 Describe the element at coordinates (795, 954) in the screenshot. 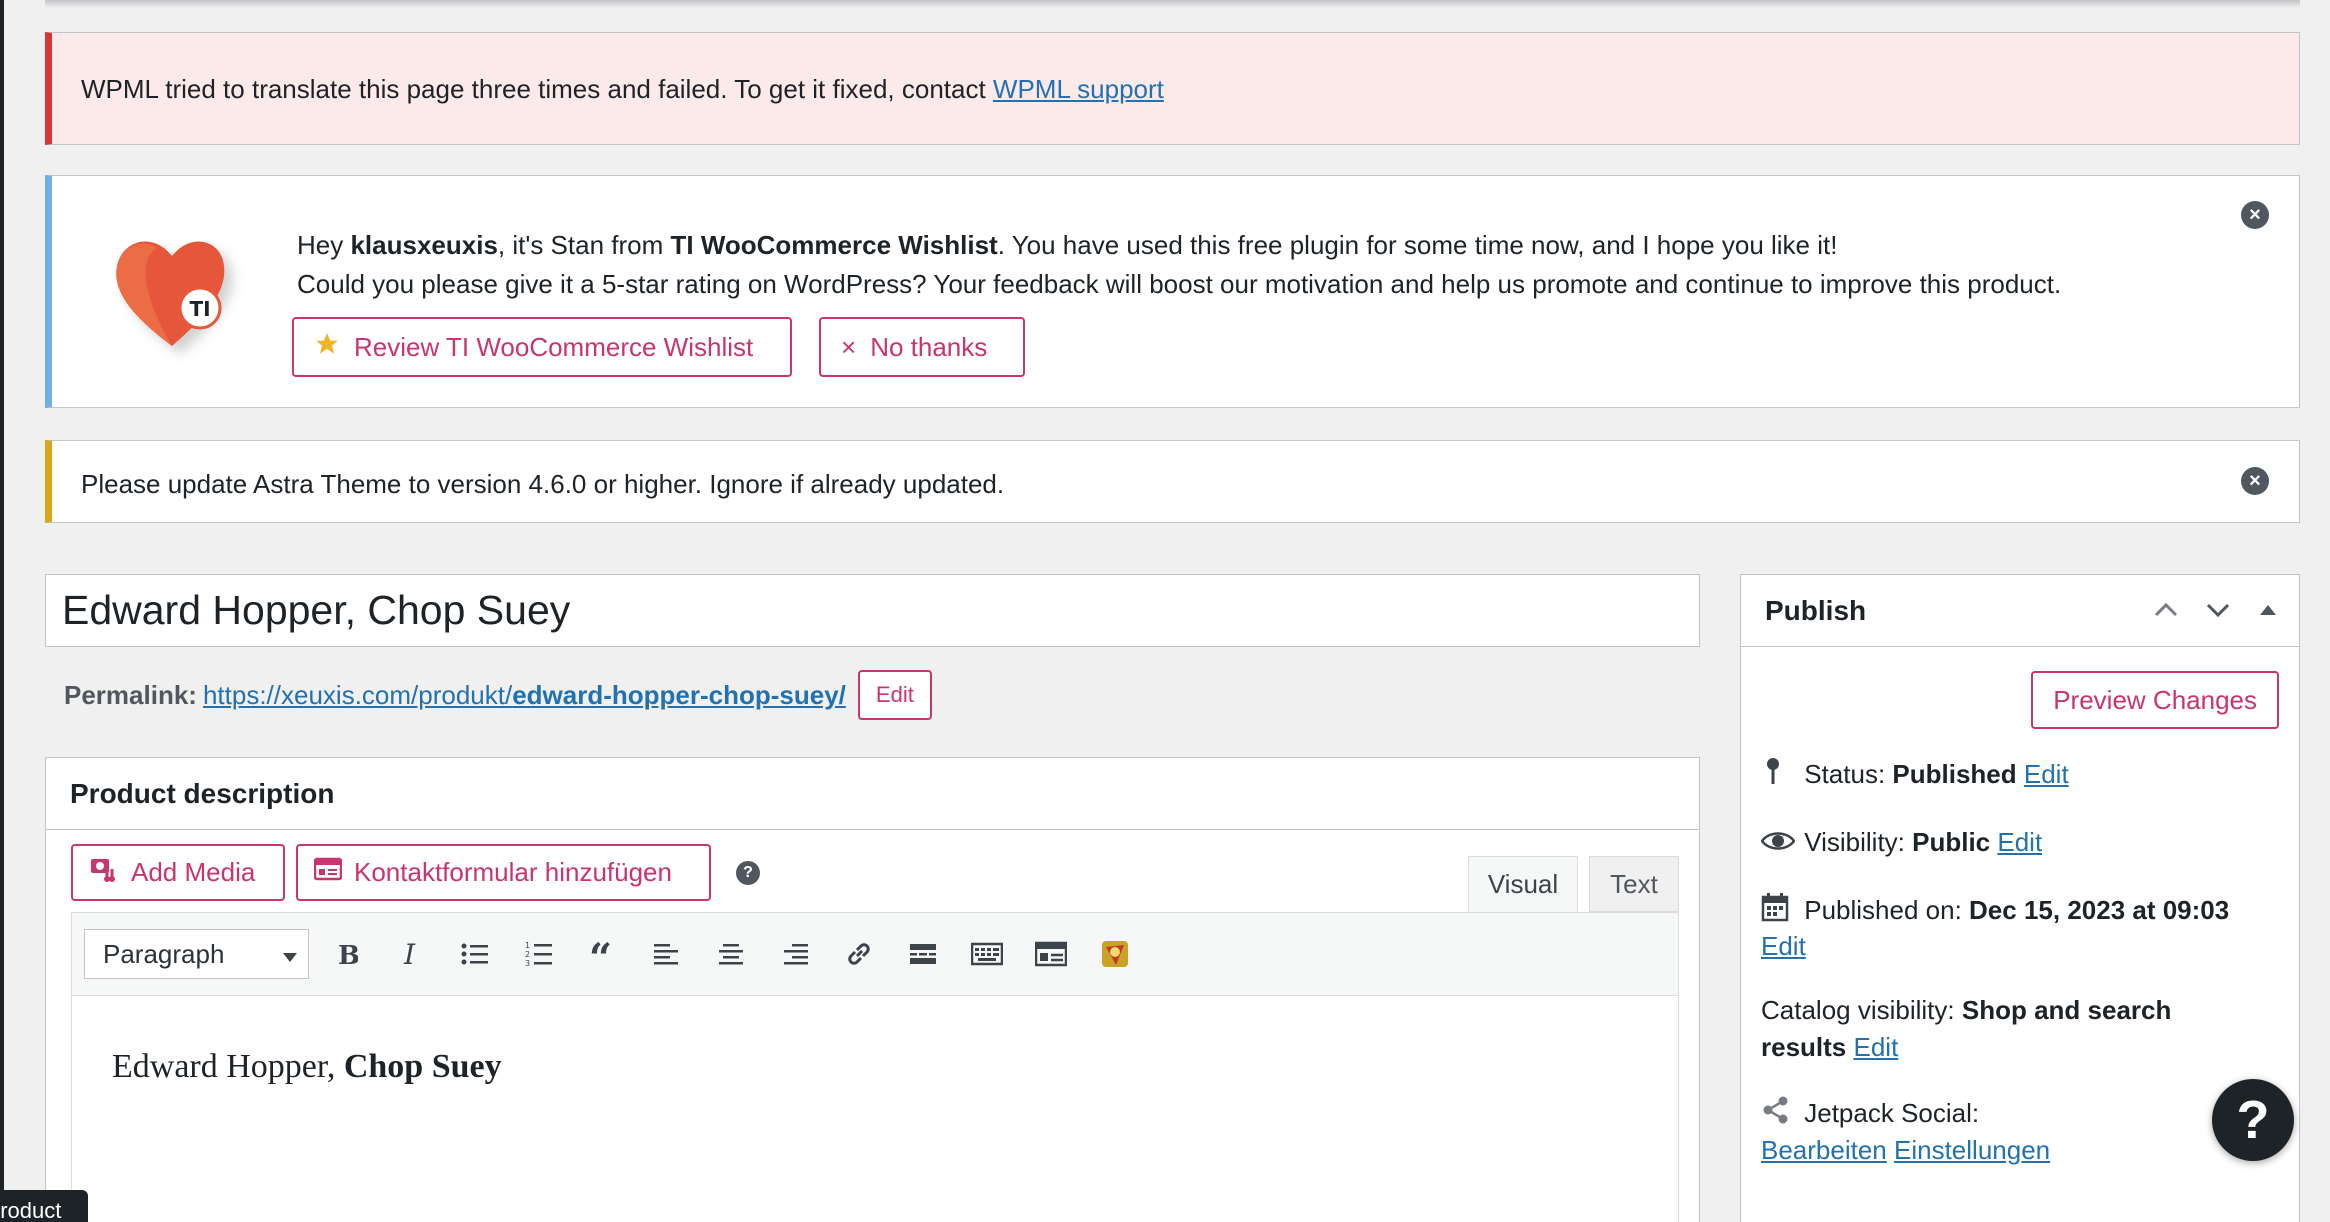

I see `align-right-icon` at that location.